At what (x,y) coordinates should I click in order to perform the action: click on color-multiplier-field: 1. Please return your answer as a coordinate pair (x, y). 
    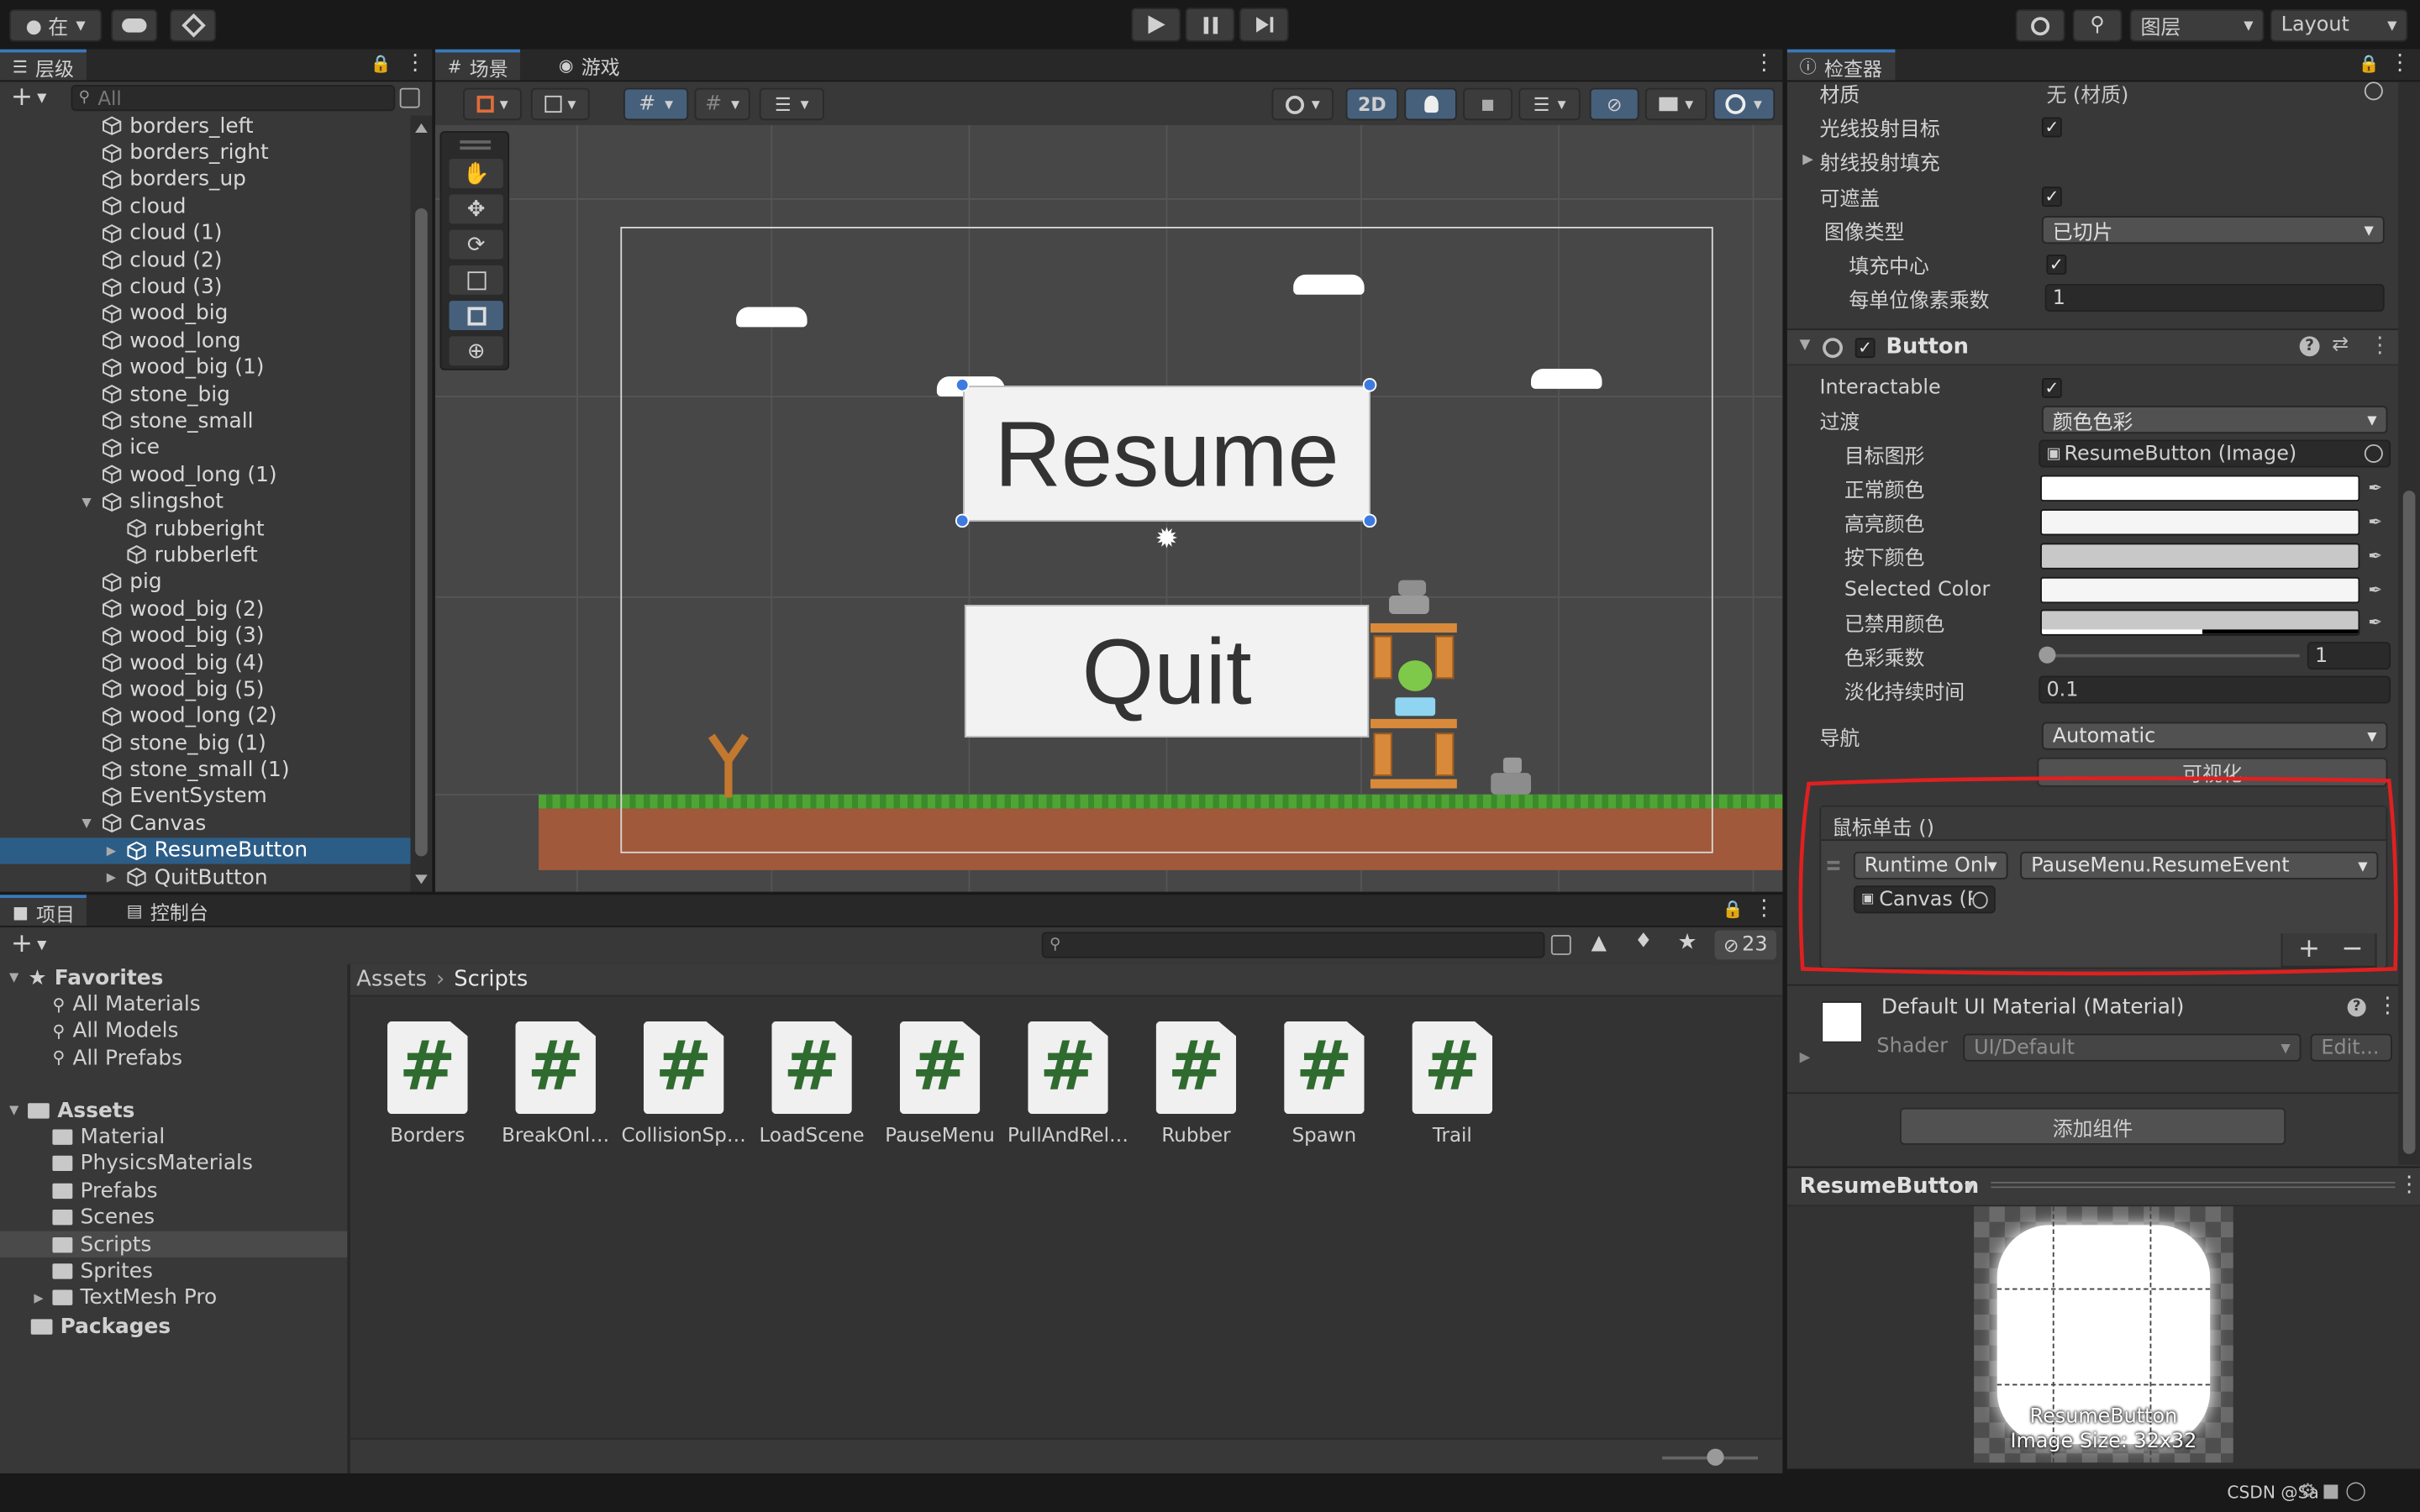
    Looking at the image, I should click on (2349, 656).